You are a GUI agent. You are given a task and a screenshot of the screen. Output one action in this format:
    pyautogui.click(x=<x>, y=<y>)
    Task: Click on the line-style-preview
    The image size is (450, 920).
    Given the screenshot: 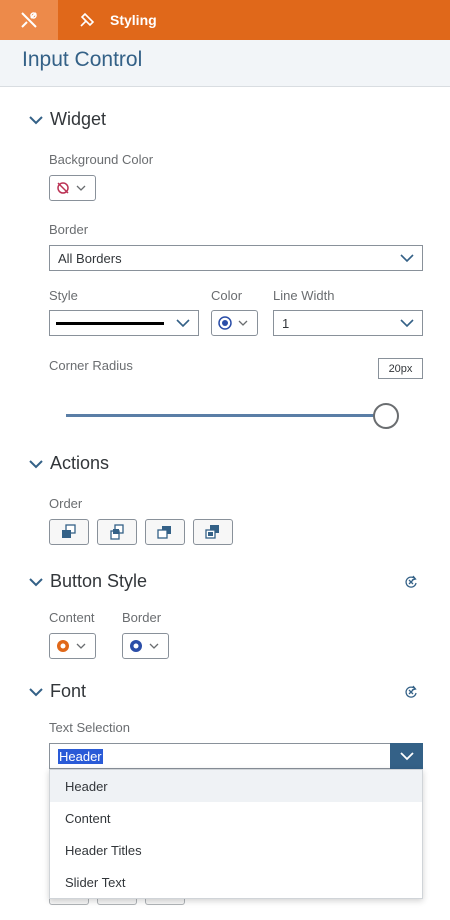 What is the action you would take?
    pyautogui.click(x=110, y=323)
    